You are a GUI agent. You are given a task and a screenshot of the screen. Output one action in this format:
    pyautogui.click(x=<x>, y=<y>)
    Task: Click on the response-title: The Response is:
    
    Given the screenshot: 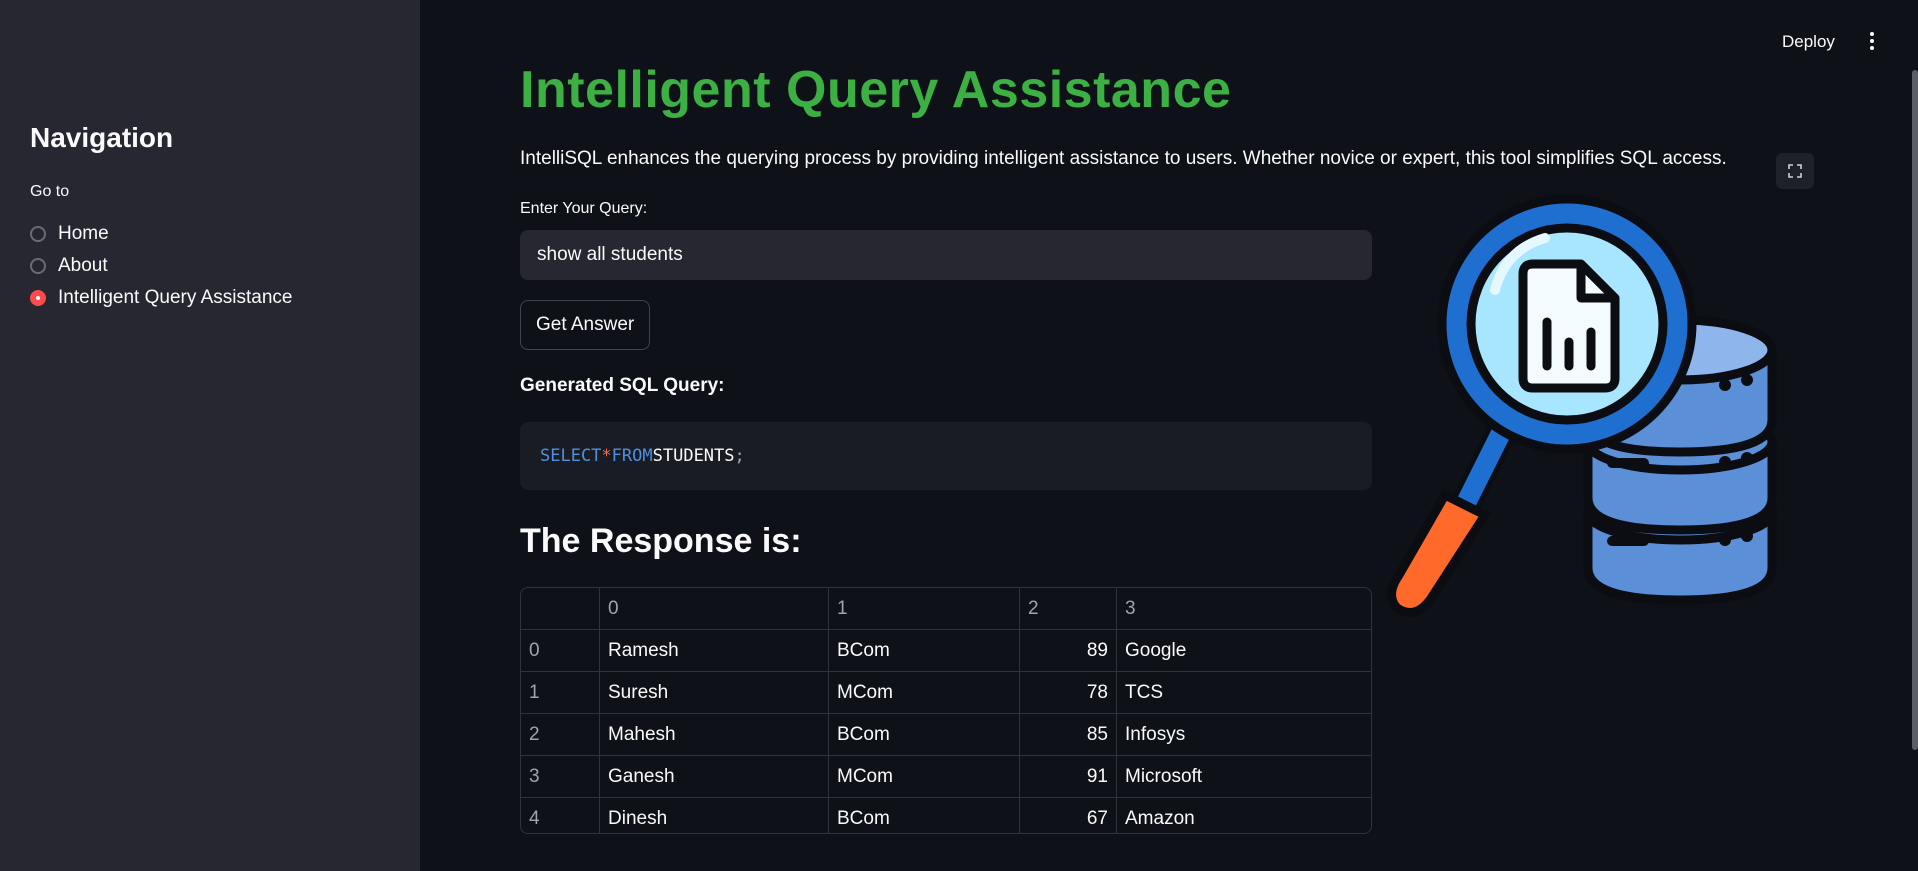 What is the action you would take?
    pyautogui.click(x=661, y=541)
    